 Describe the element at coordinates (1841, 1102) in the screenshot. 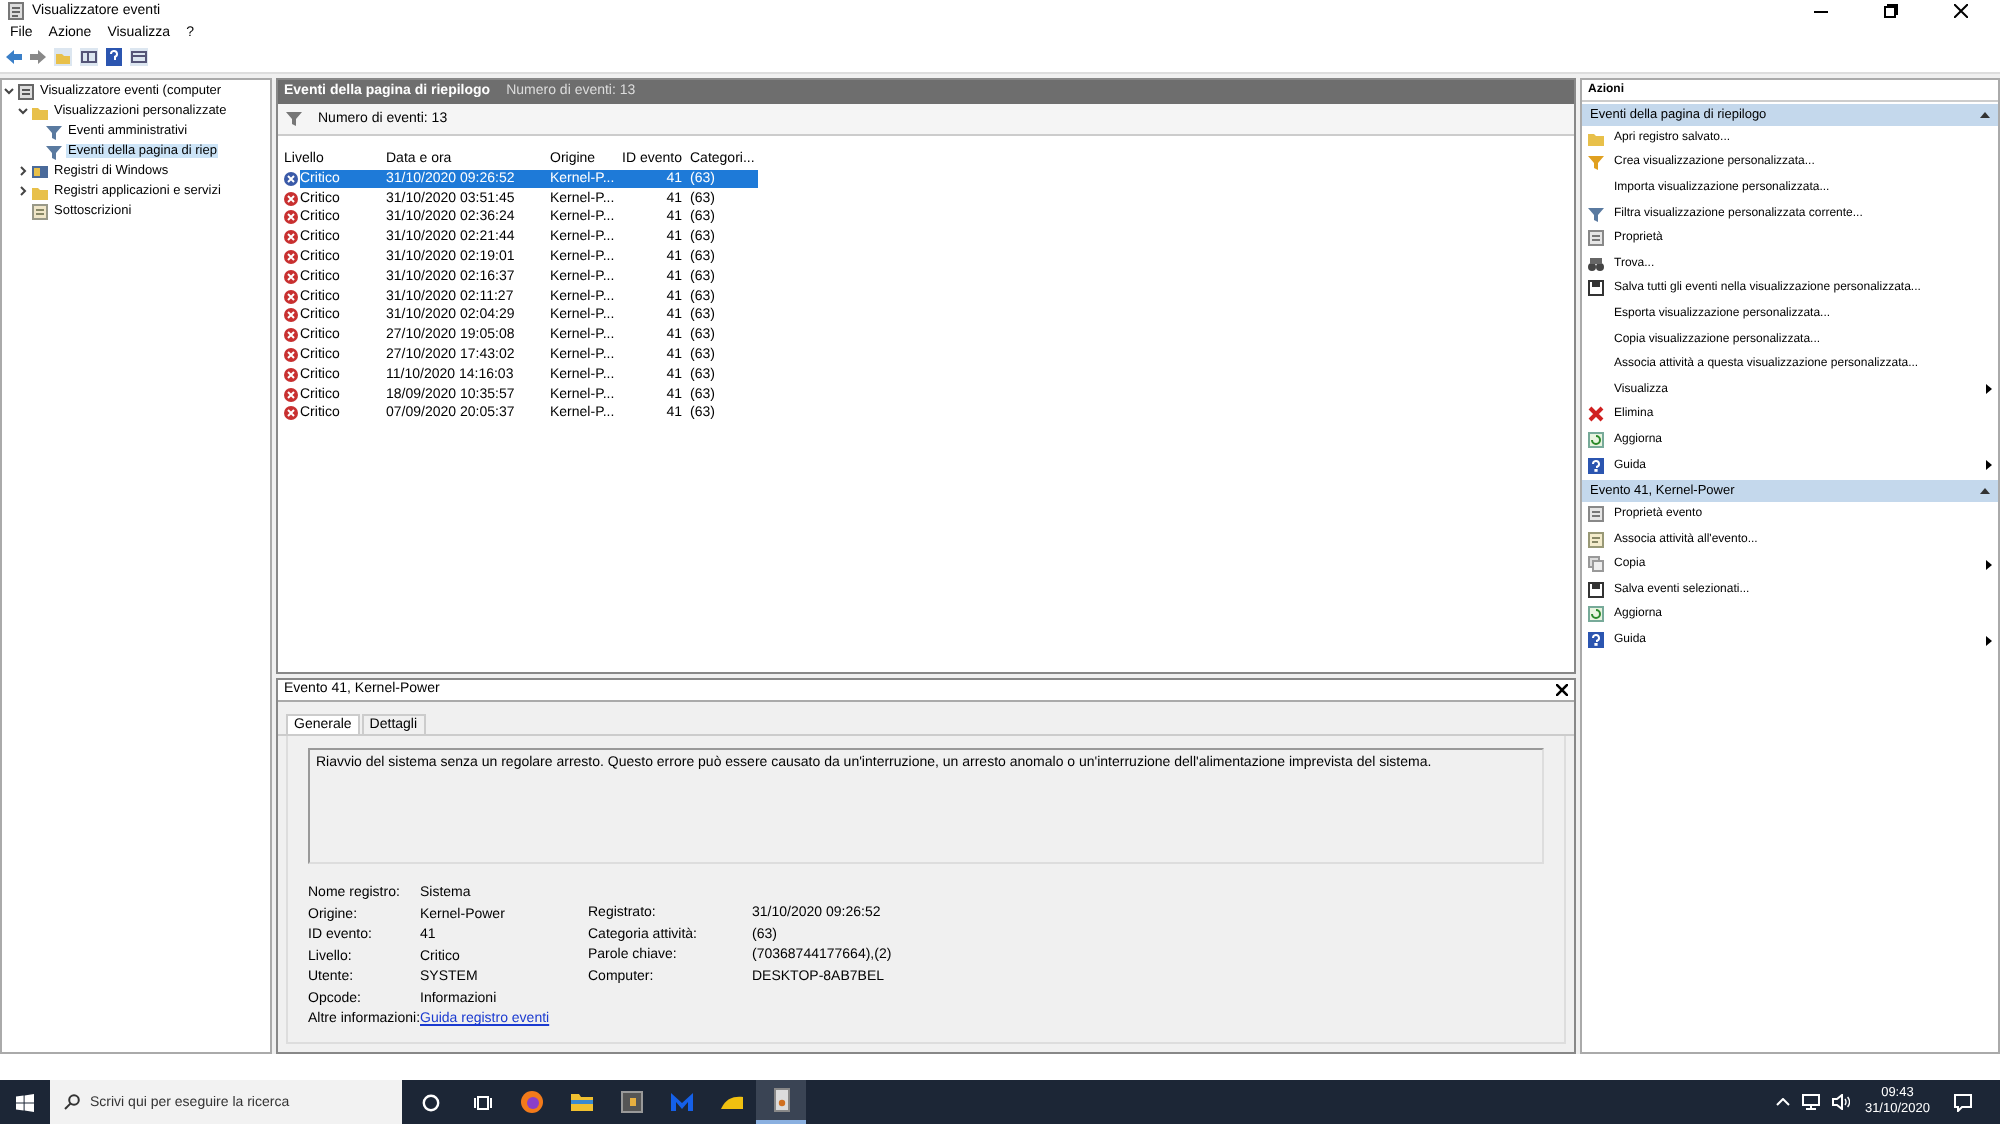

I see `speaker-icon` at that location.